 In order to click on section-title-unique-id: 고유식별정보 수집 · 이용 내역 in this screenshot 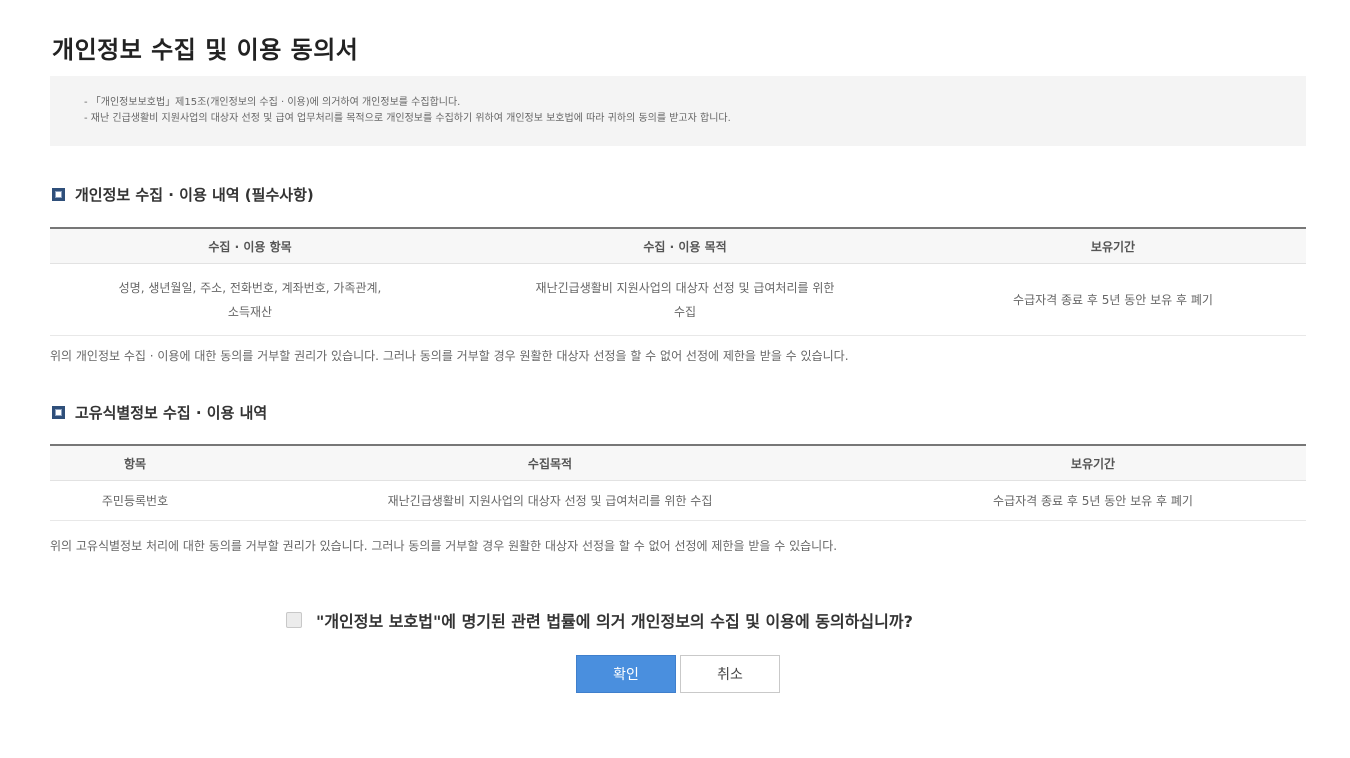, I will do `click(159, 412)`.